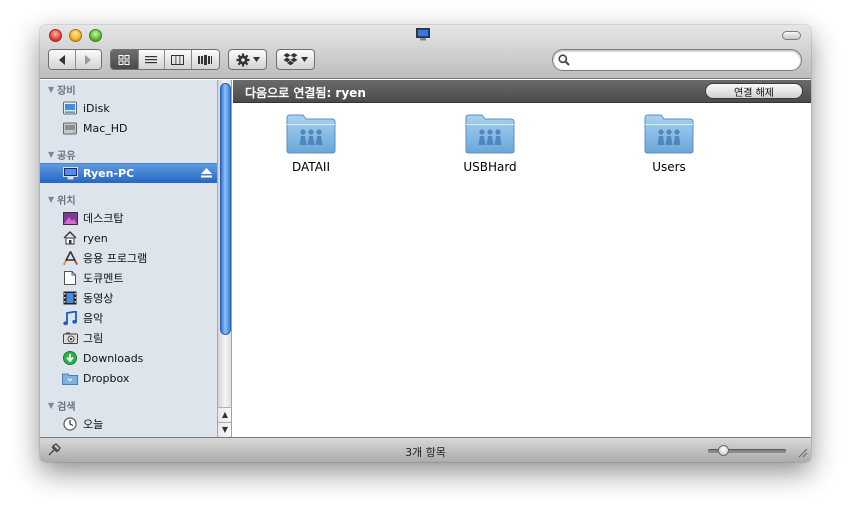 This screenshot has width=850, height=517. Describe the element at coordinates (425, 452) in the screenshot. I see `item-count: 3개 항목` at that location.